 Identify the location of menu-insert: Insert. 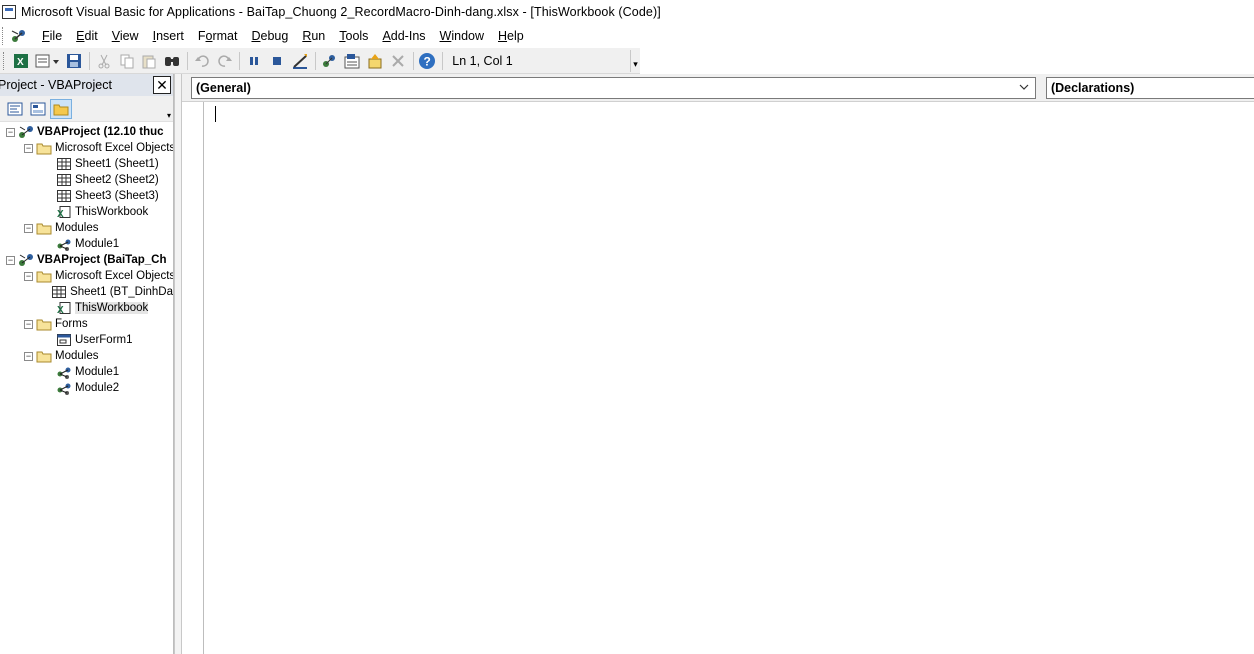
(168, 36).